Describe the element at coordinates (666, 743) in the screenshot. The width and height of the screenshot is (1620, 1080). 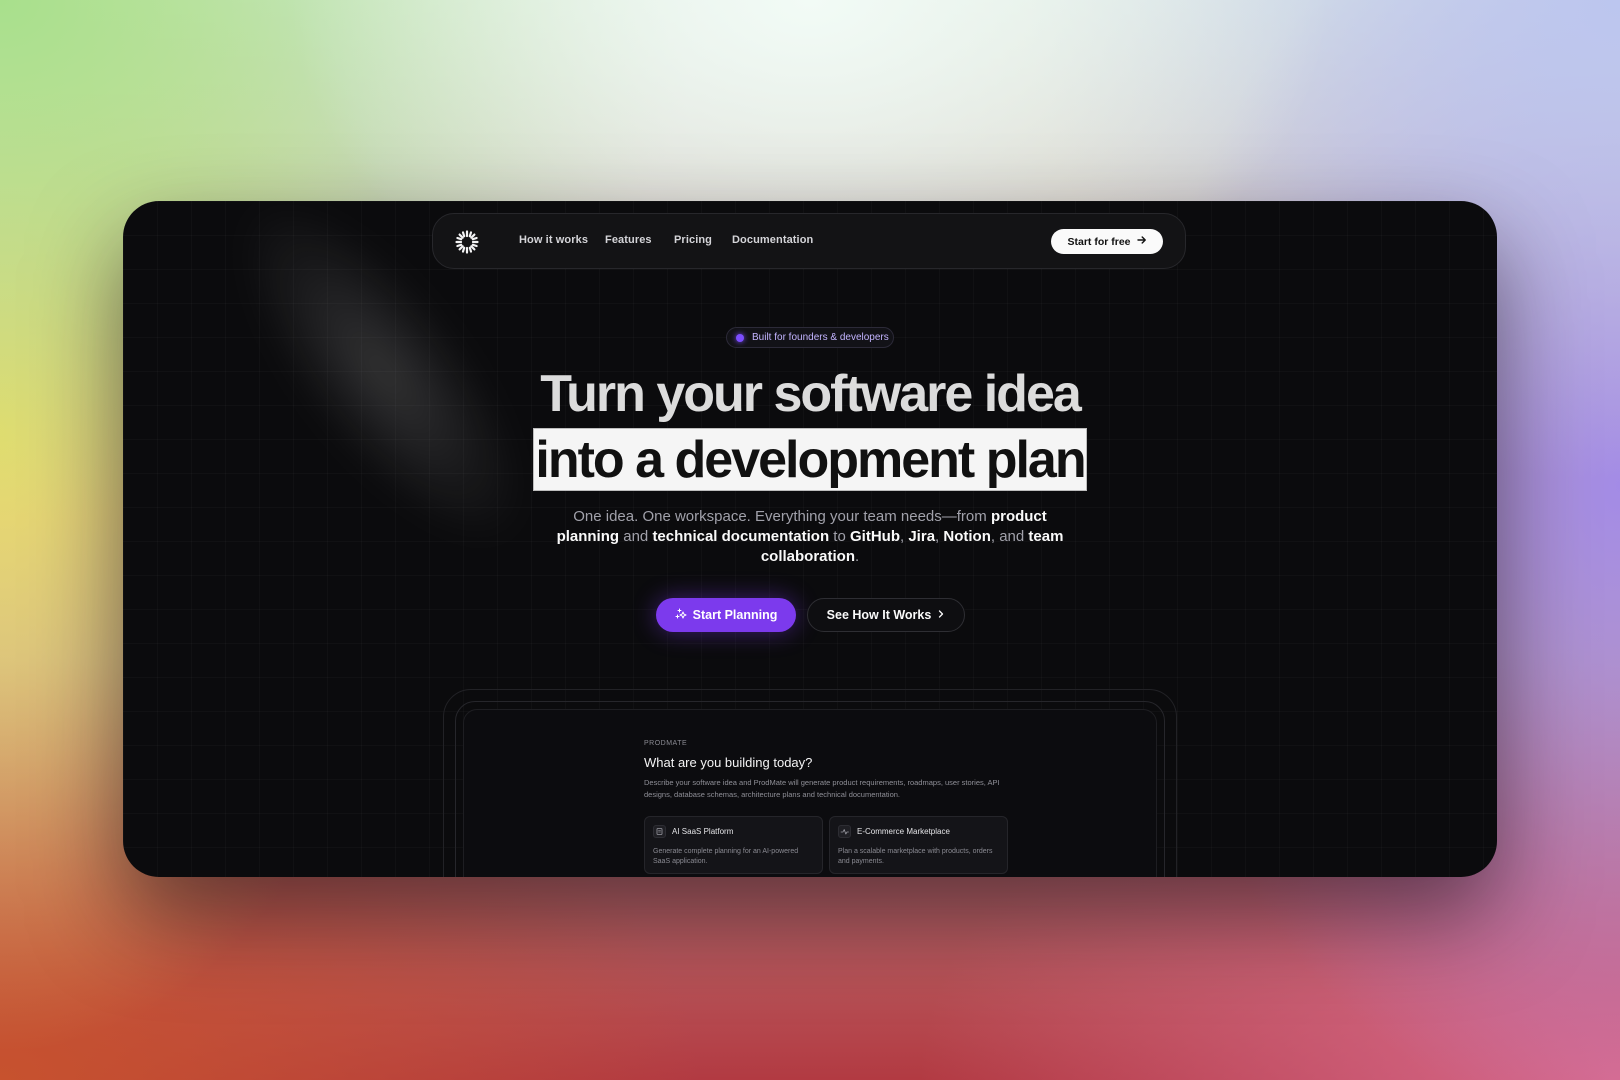
I see `preview-brand: PRODMATE` at that location.